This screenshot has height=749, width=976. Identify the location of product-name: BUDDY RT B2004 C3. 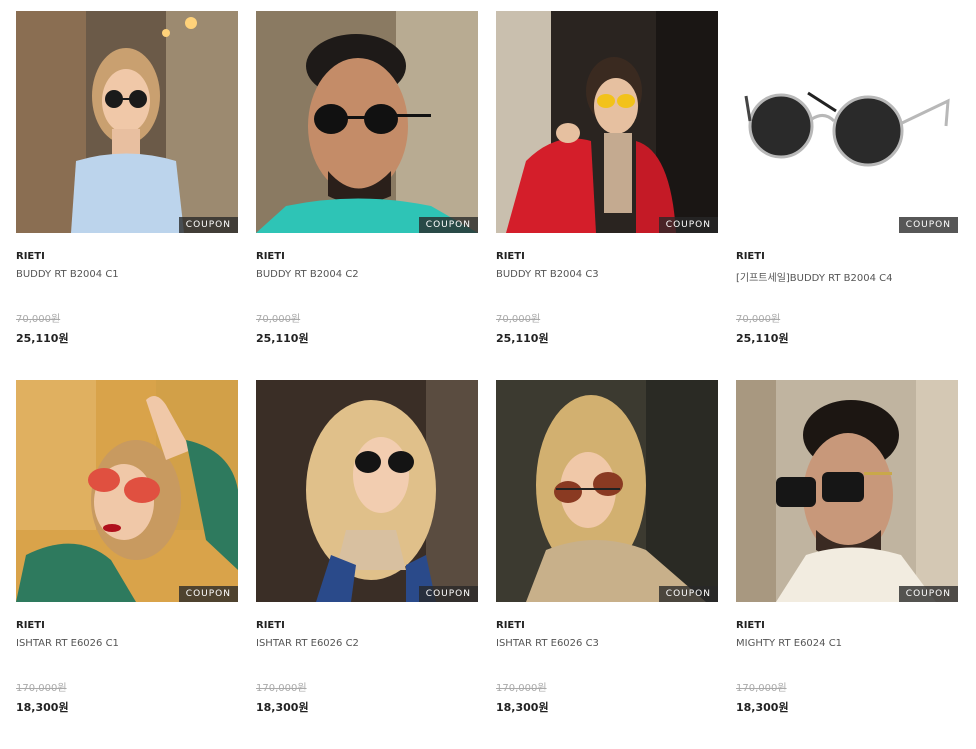
(607, 276).